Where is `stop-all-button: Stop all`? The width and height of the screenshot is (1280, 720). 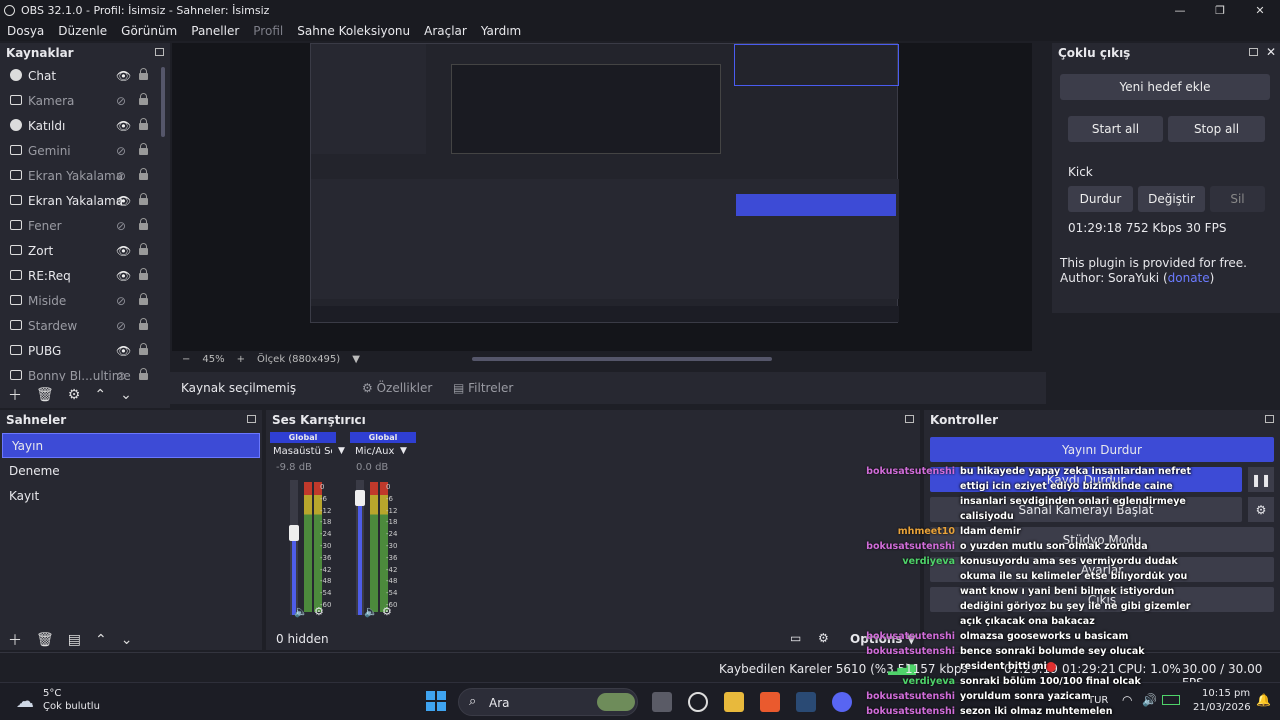
stop-all-button: Stop all is located at coordinates (1216, 129).